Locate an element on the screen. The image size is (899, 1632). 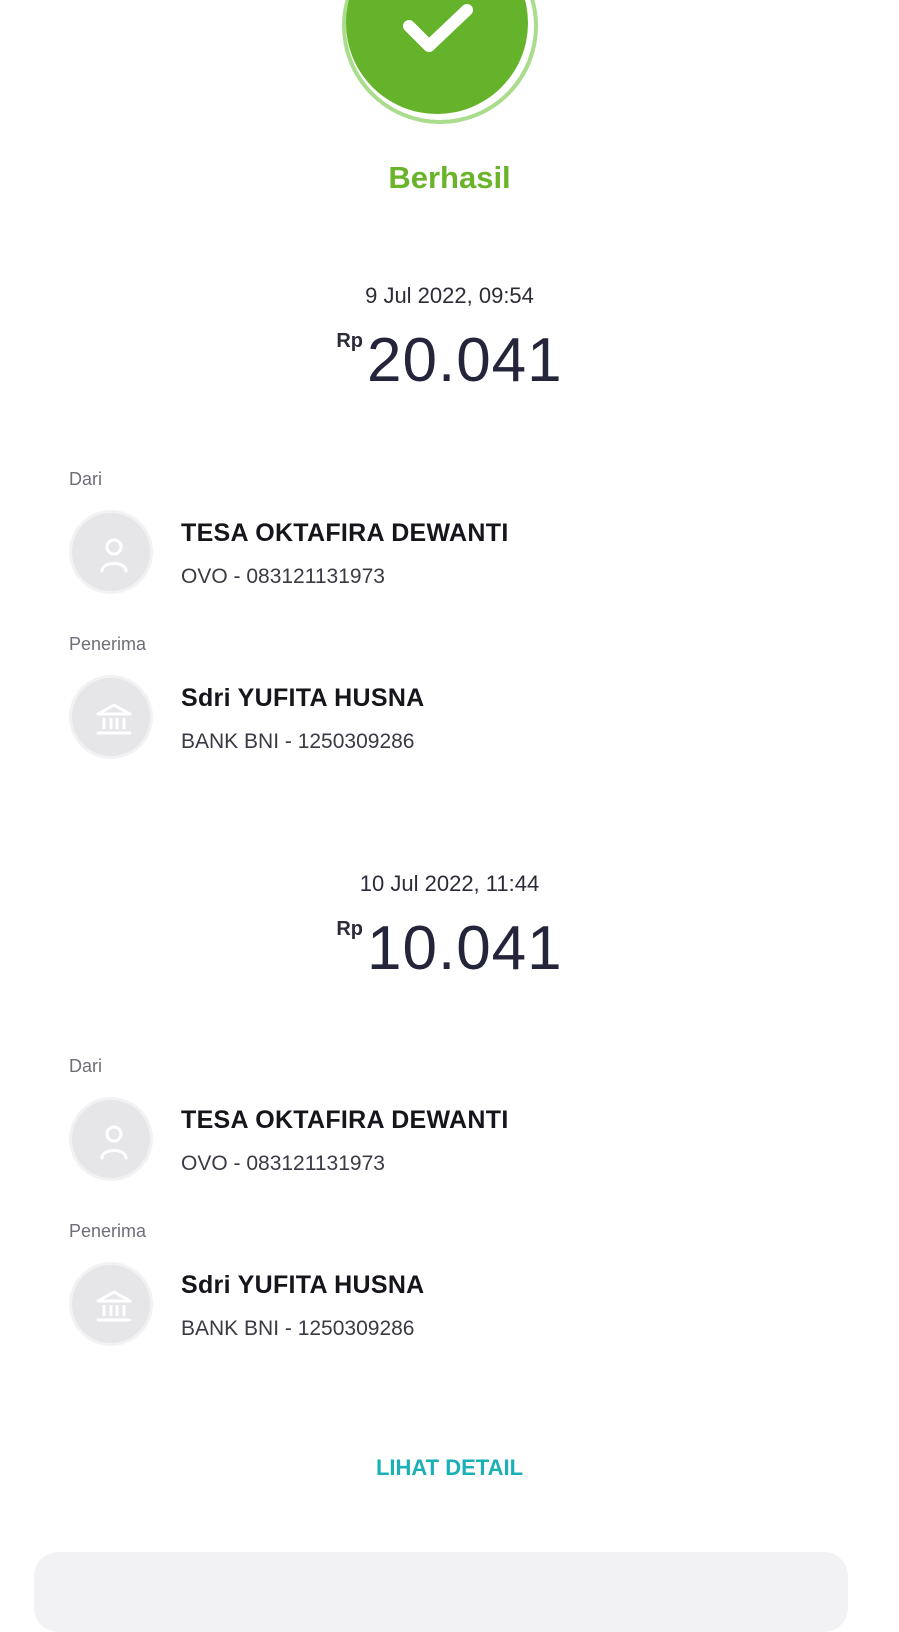
transaction-datetime: 9 Jul 2022, 09:54 is located at coordinates (449, 295).